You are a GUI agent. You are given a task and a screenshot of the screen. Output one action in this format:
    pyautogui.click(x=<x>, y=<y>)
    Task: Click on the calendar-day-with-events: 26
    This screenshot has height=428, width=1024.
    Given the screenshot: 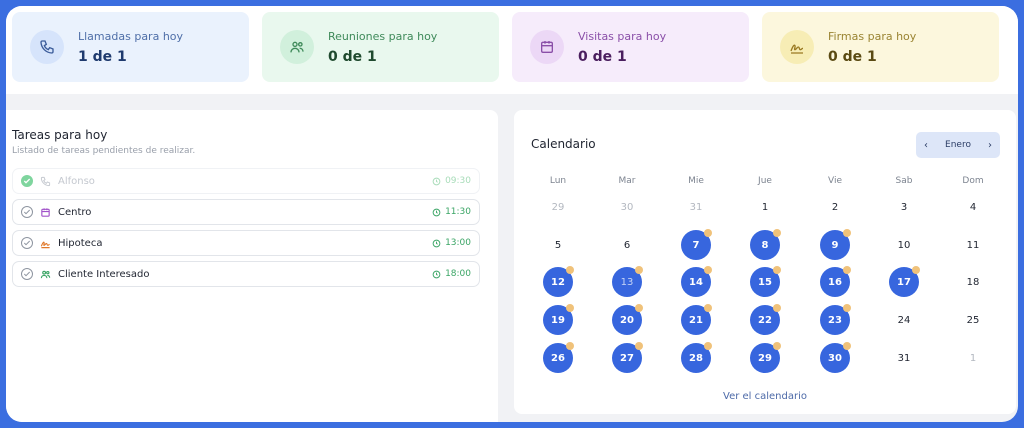 What is the action you would take?
    pyautogui.click(x=558, y=357)
    